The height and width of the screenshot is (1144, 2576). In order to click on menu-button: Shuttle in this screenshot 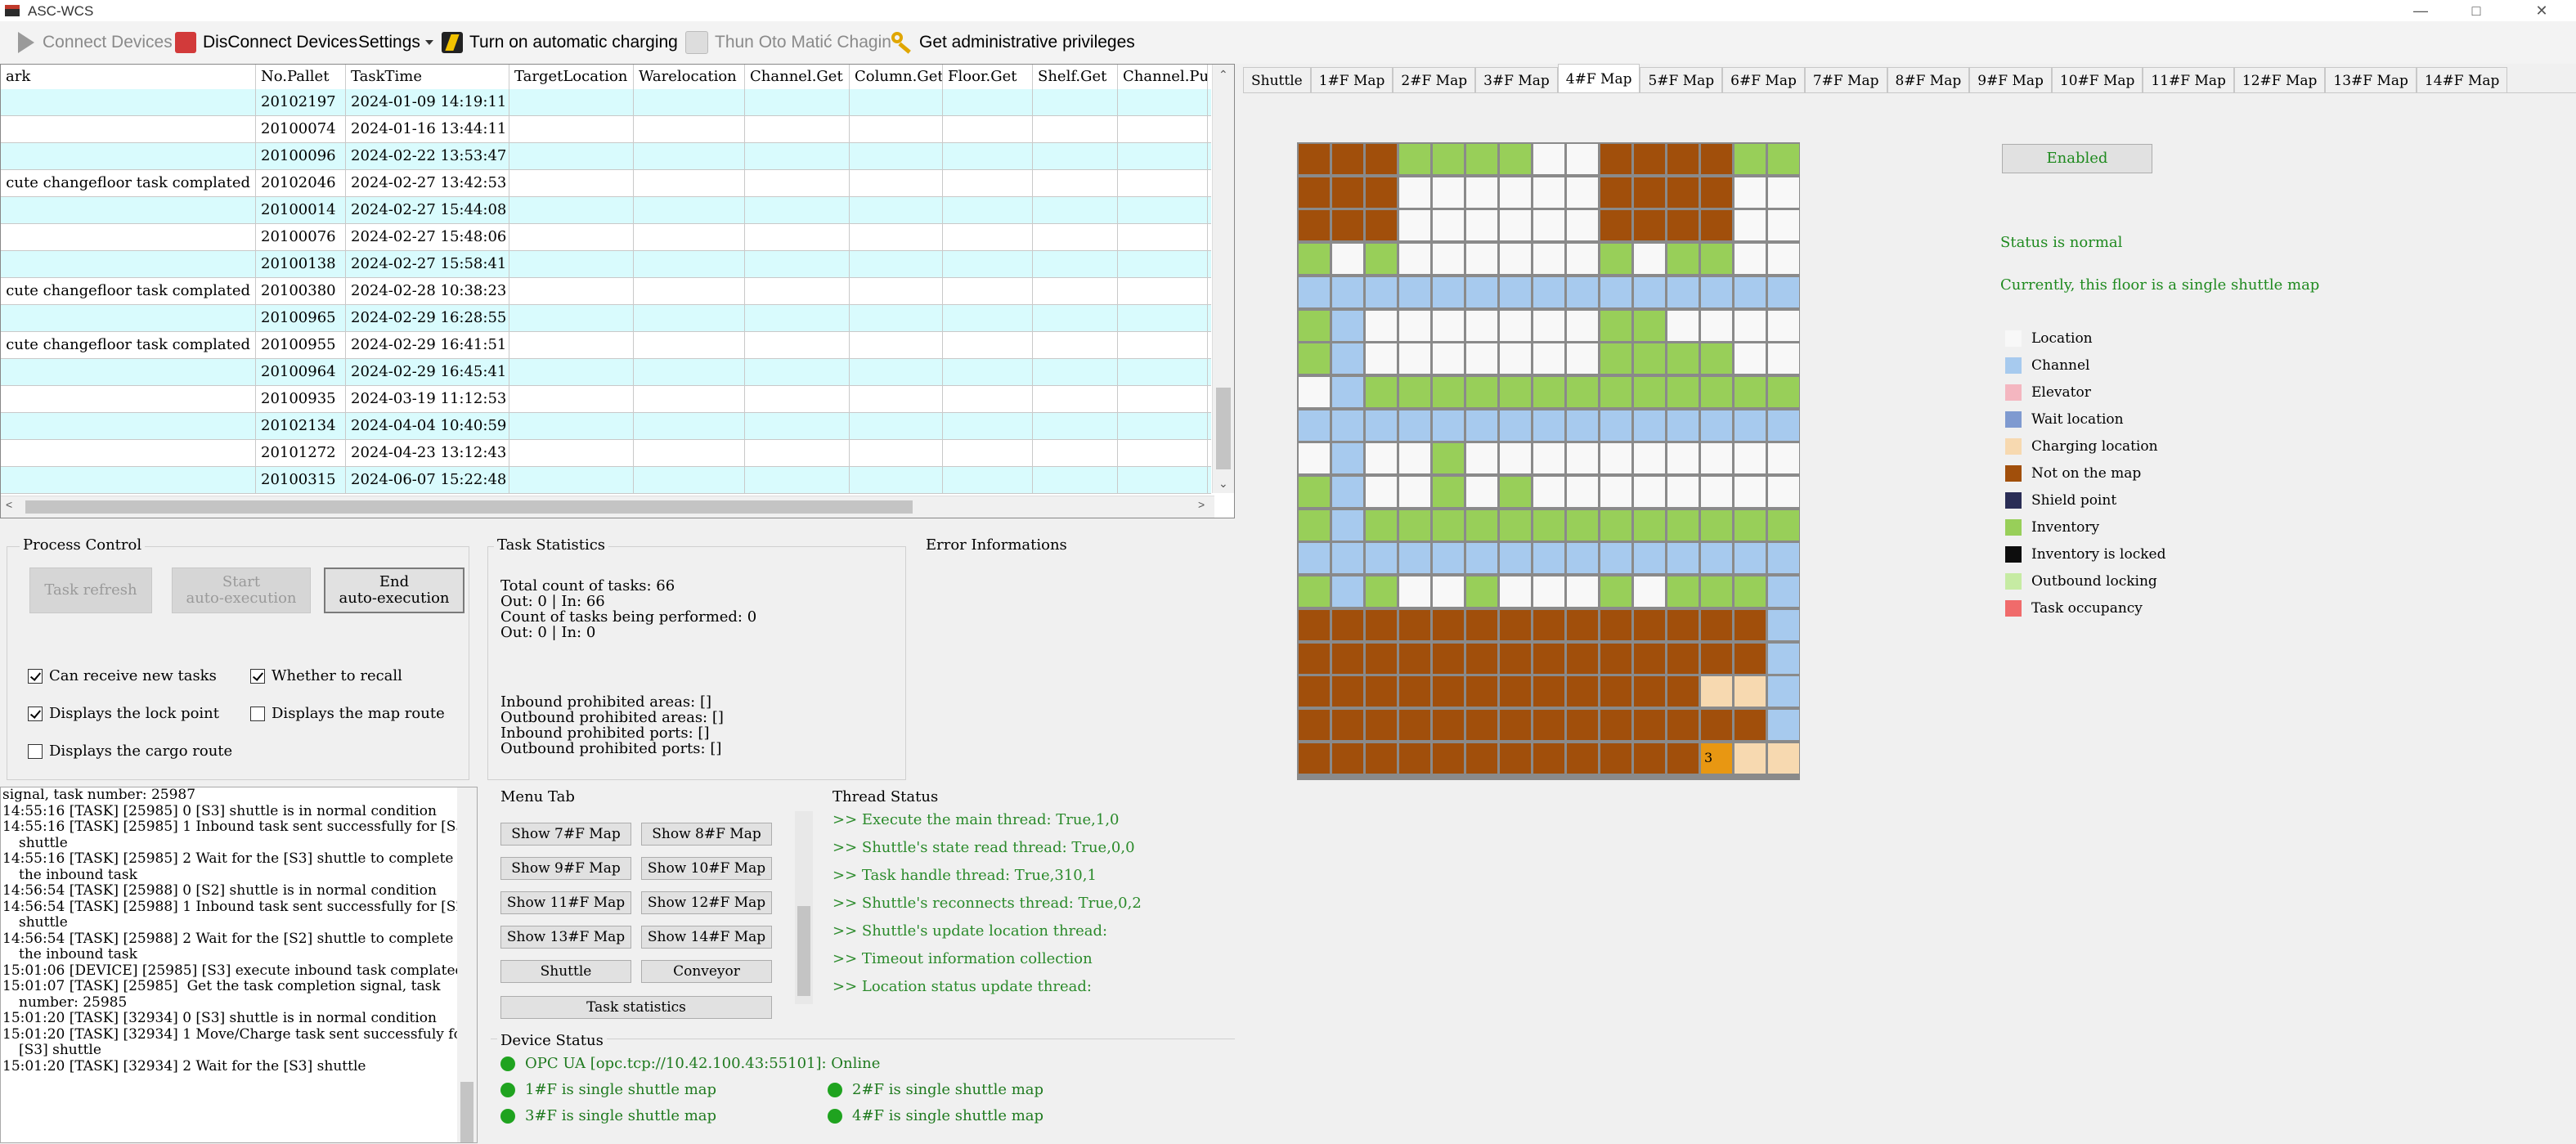, I will do `click(565, 972)`.